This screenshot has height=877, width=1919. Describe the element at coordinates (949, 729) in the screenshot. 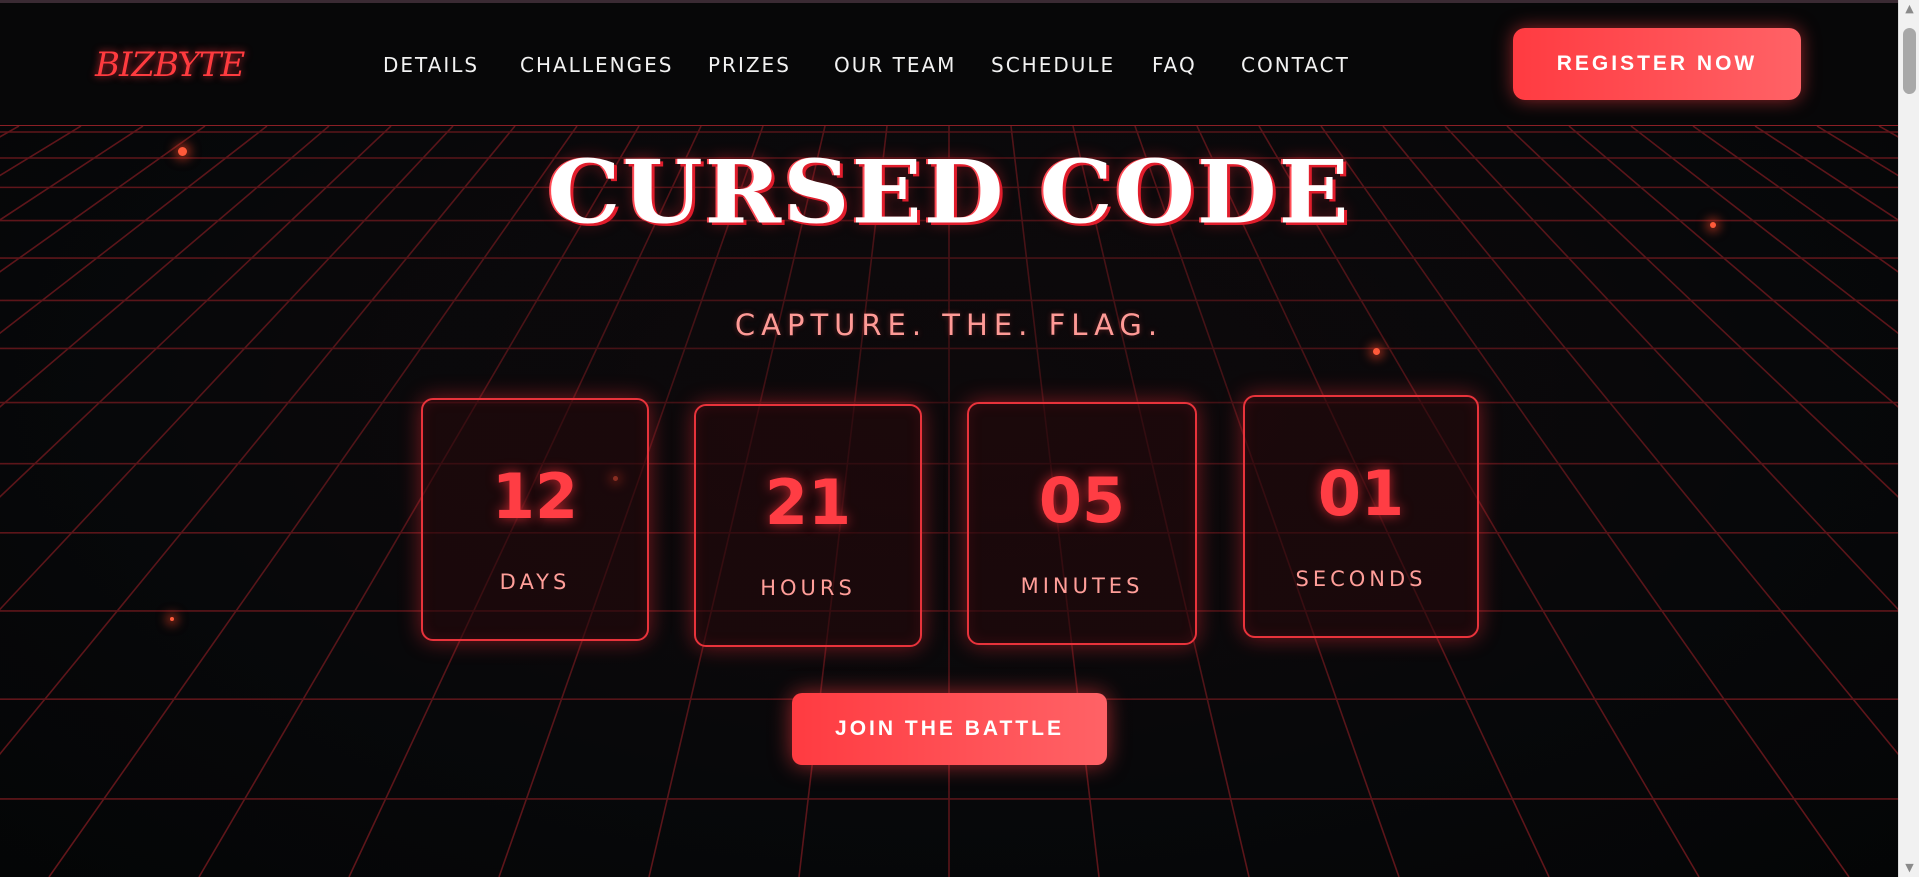

I see `join-the-battle-button: JOIN THE BATTLE` at that location.